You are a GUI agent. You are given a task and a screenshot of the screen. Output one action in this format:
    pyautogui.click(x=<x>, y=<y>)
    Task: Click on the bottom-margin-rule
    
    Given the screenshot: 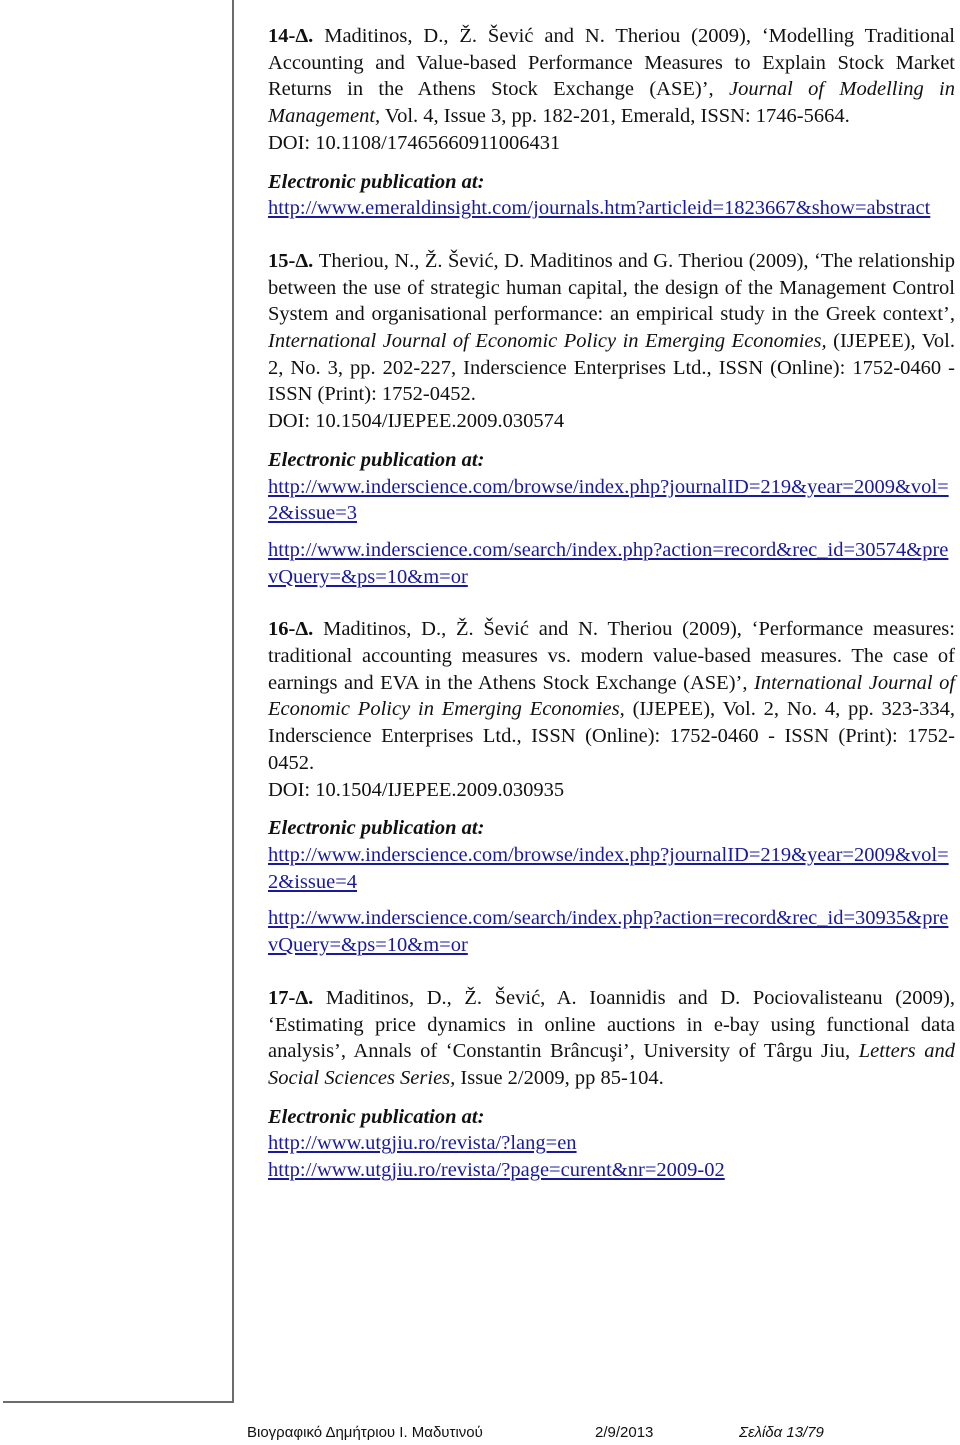 What is the action you would take?
    pyautogui.click(x=118, y=1402)
    